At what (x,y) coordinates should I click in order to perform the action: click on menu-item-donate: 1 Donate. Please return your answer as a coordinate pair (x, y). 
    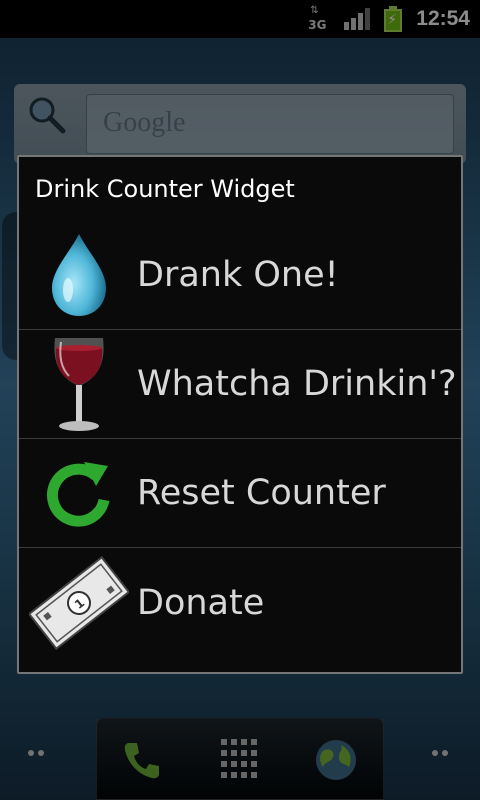
    Looking at the image, I should click on (240, 602).